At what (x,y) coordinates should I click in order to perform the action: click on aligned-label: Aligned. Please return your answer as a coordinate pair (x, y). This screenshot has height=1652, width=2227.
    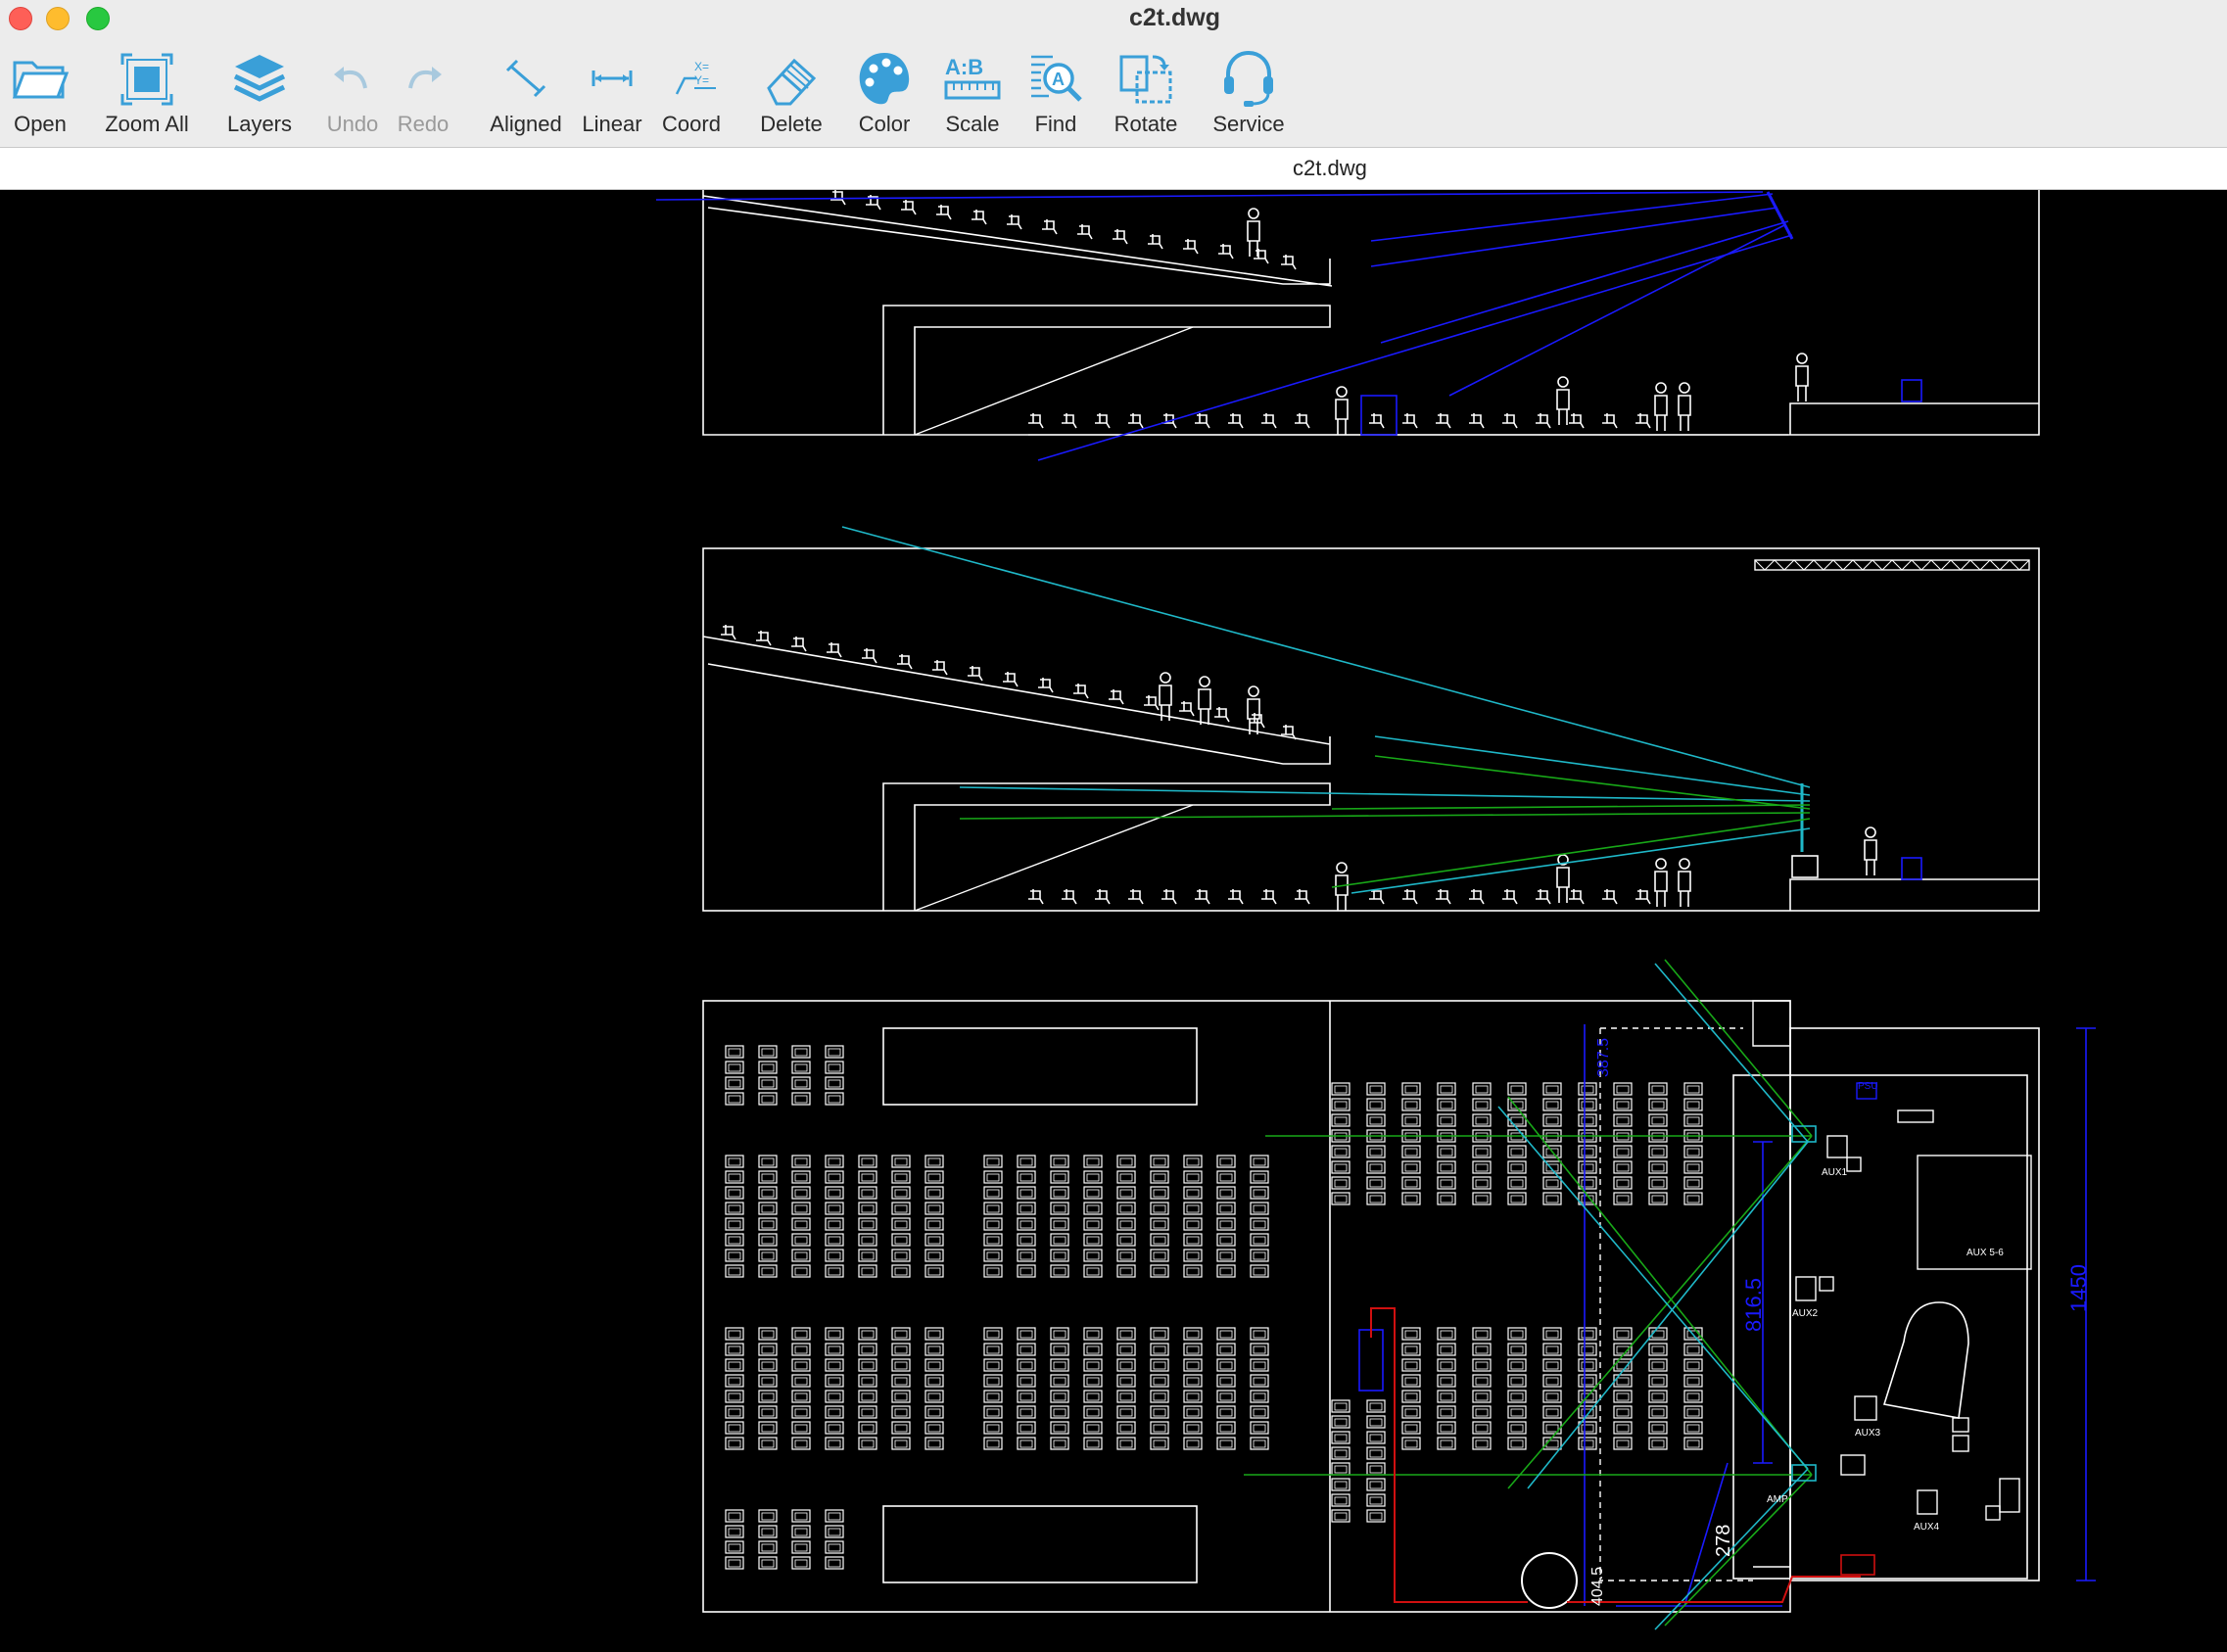
    Looking at the image, I should click on (526, 124).